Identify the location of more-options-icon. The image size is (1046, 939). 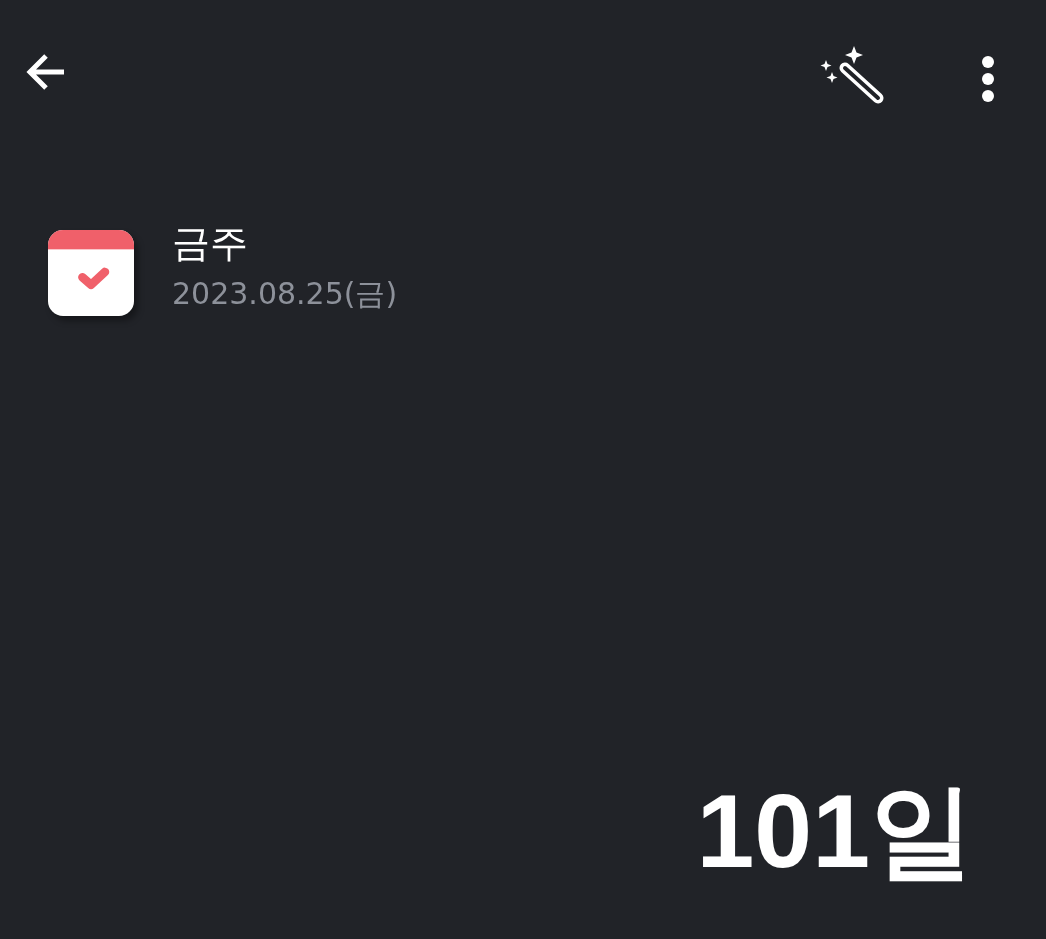
(988, 79).